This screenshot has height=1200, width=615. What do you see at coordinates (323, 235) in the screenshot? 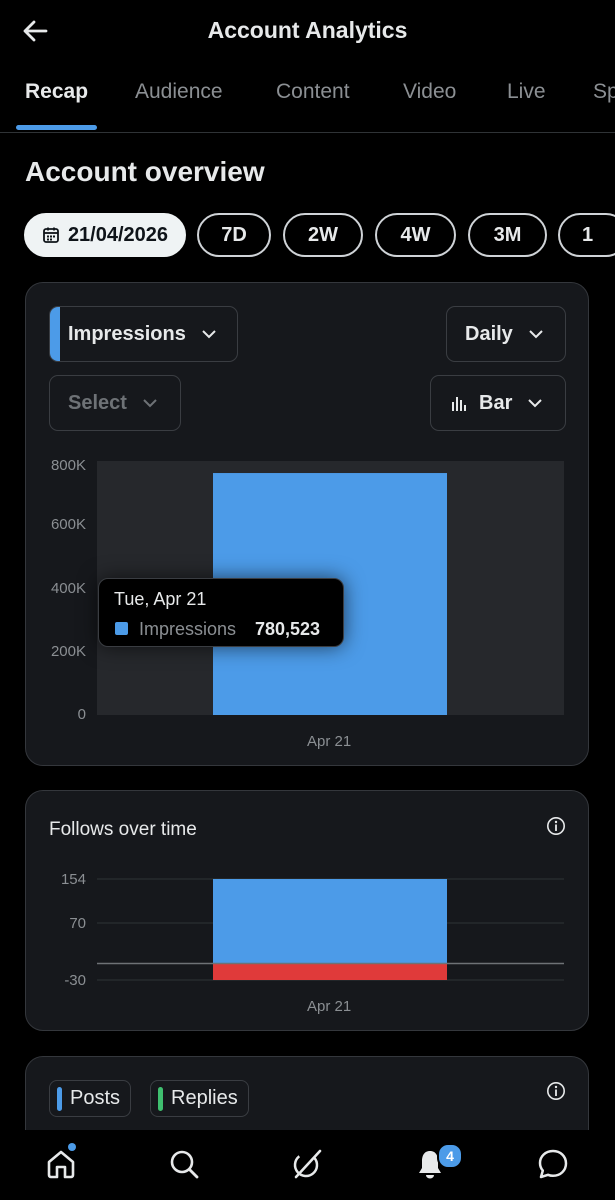
I see `range-chip-2w: 2W` at bounding box center [323, 235].